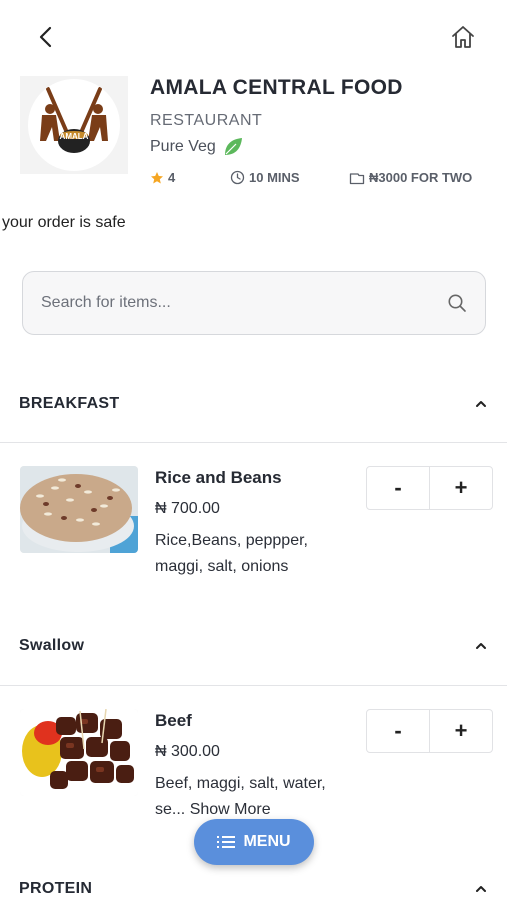  I want to click on veg-badge: Pure Veg, so click(197, 147).